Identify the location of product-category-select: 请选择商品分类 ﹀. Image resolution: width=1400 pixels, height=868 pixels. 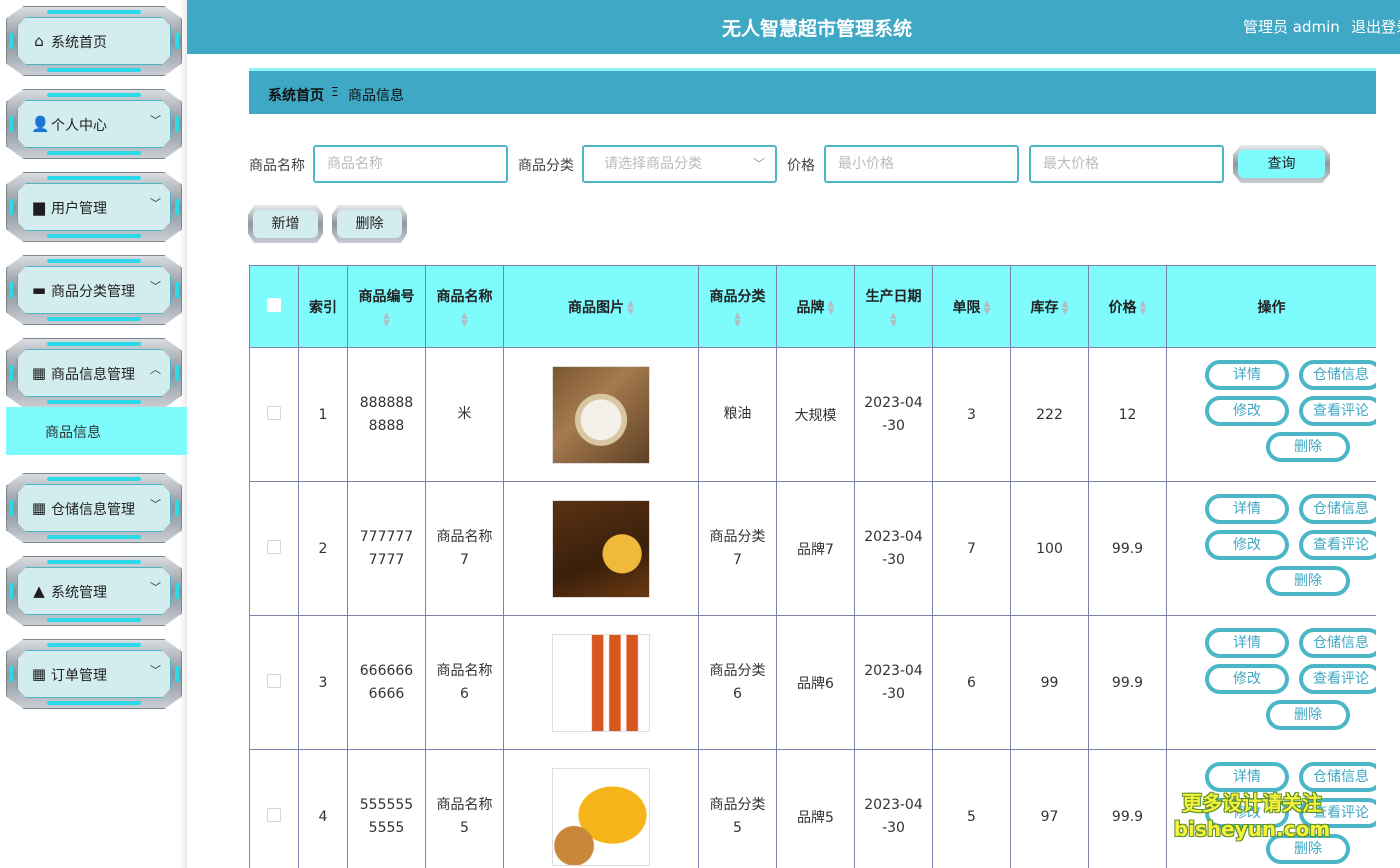
(679, 164).